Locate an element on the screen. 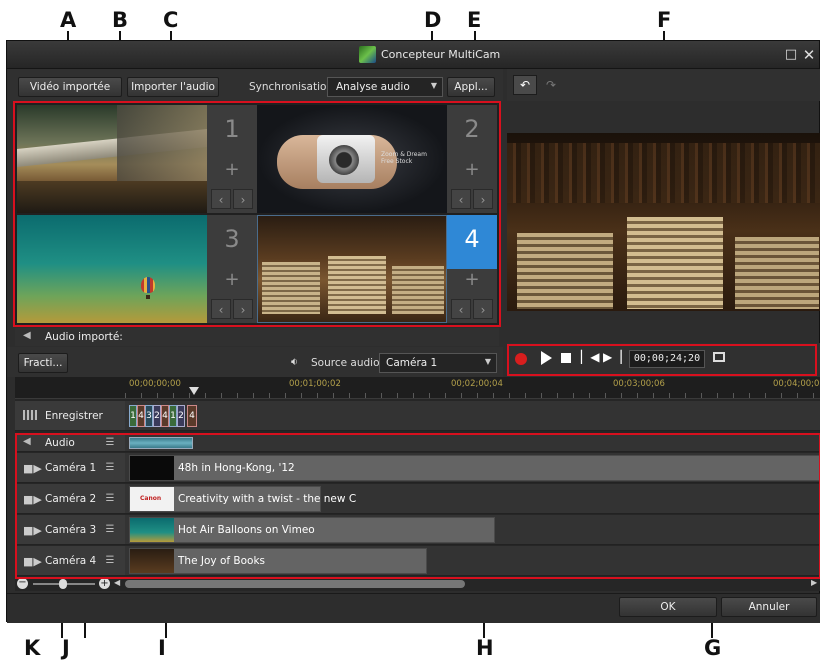 The width and height of the screenshot is (820, 660). callout-a: A is located at coordinates (68, 20).